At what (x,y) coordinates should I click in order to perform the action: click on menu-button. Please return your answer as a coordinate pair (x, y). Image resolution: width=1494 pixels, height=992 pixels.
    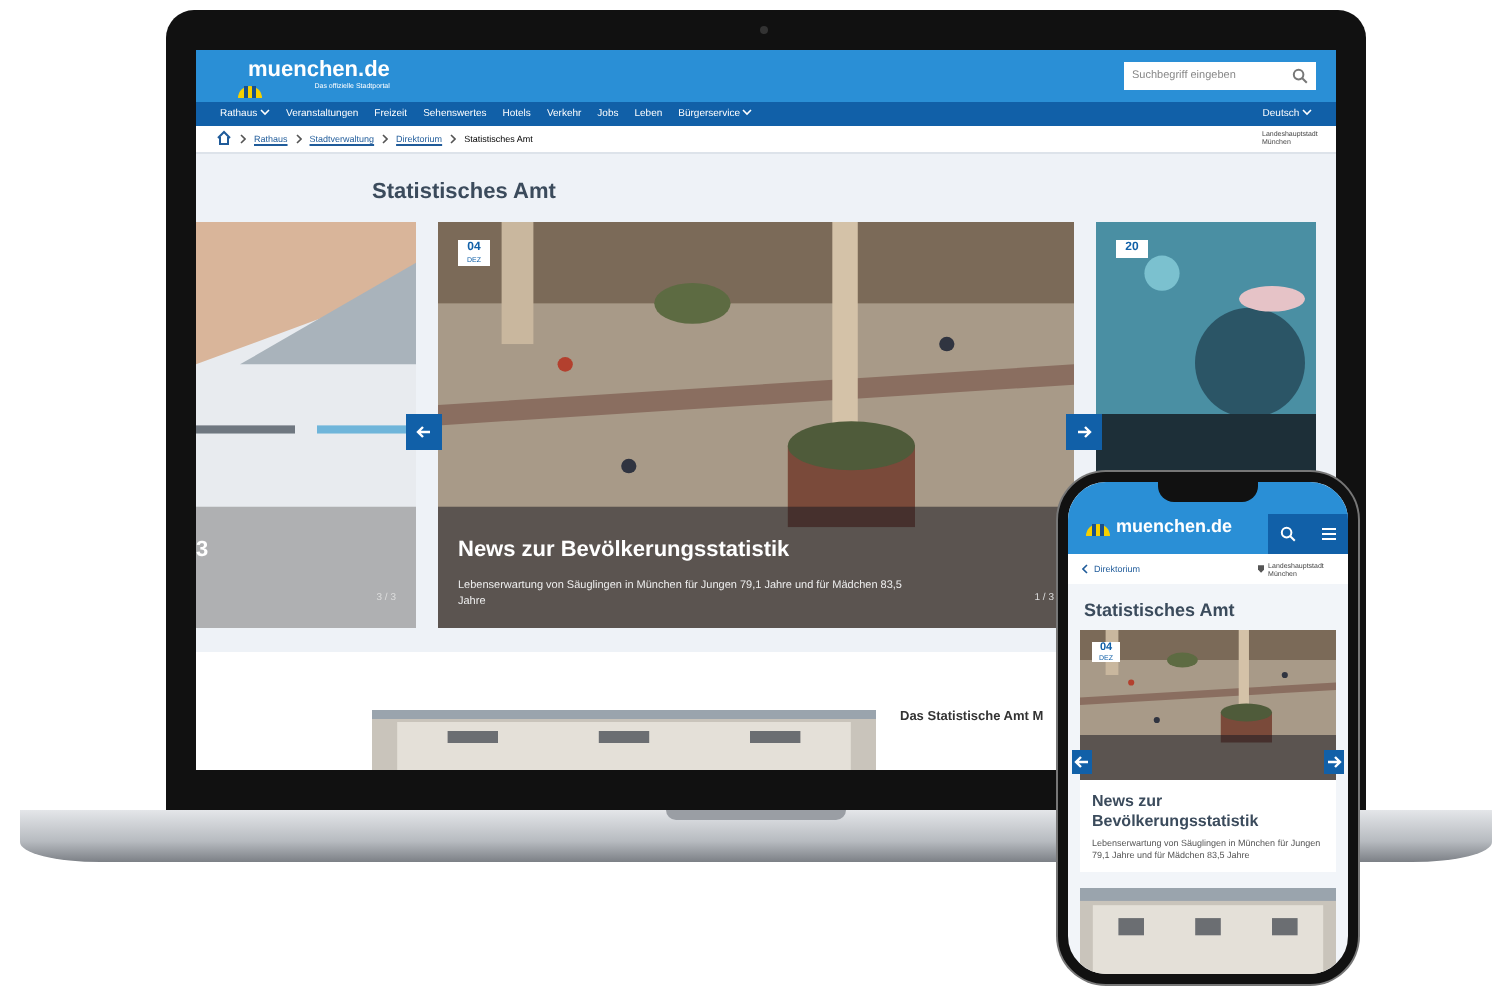
    Looking at the image, I should click on (1328, 534).